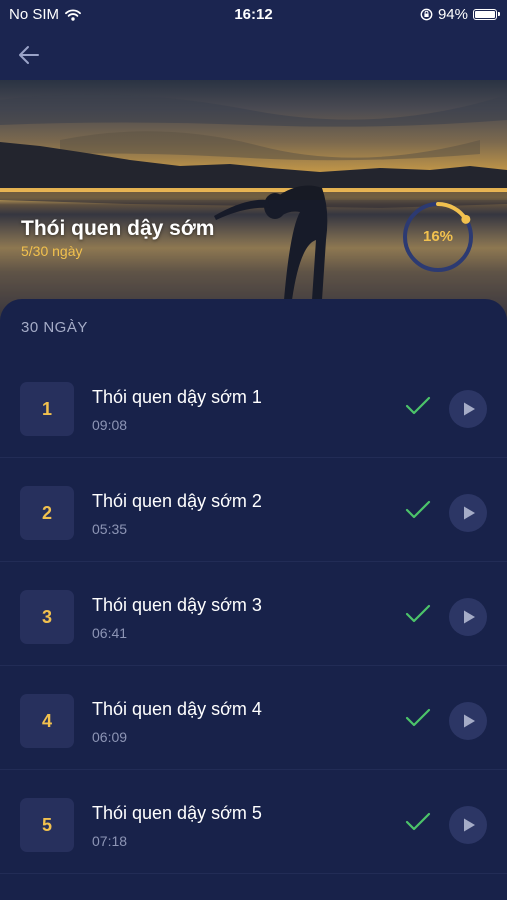 This screenshot has width=507, height=900. I want to click on navigation-bar, so click(253, 55).